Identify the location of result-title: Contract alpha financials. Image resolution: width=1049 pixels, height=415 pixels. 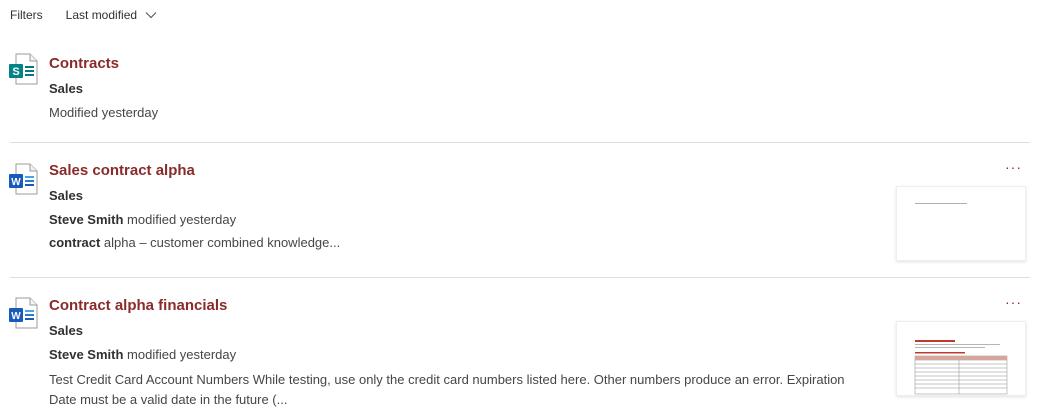
(138, 305).